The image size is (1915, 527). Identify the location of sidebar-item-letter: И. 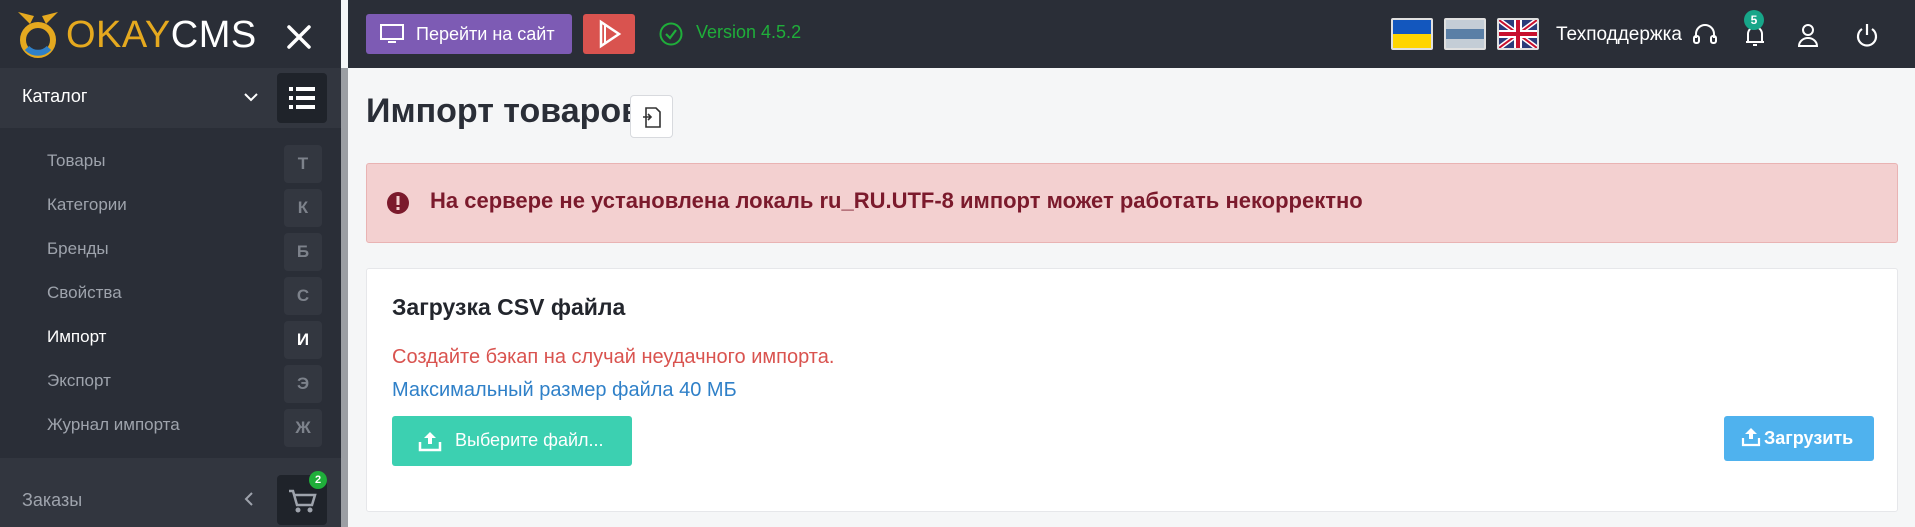
(303, 340).